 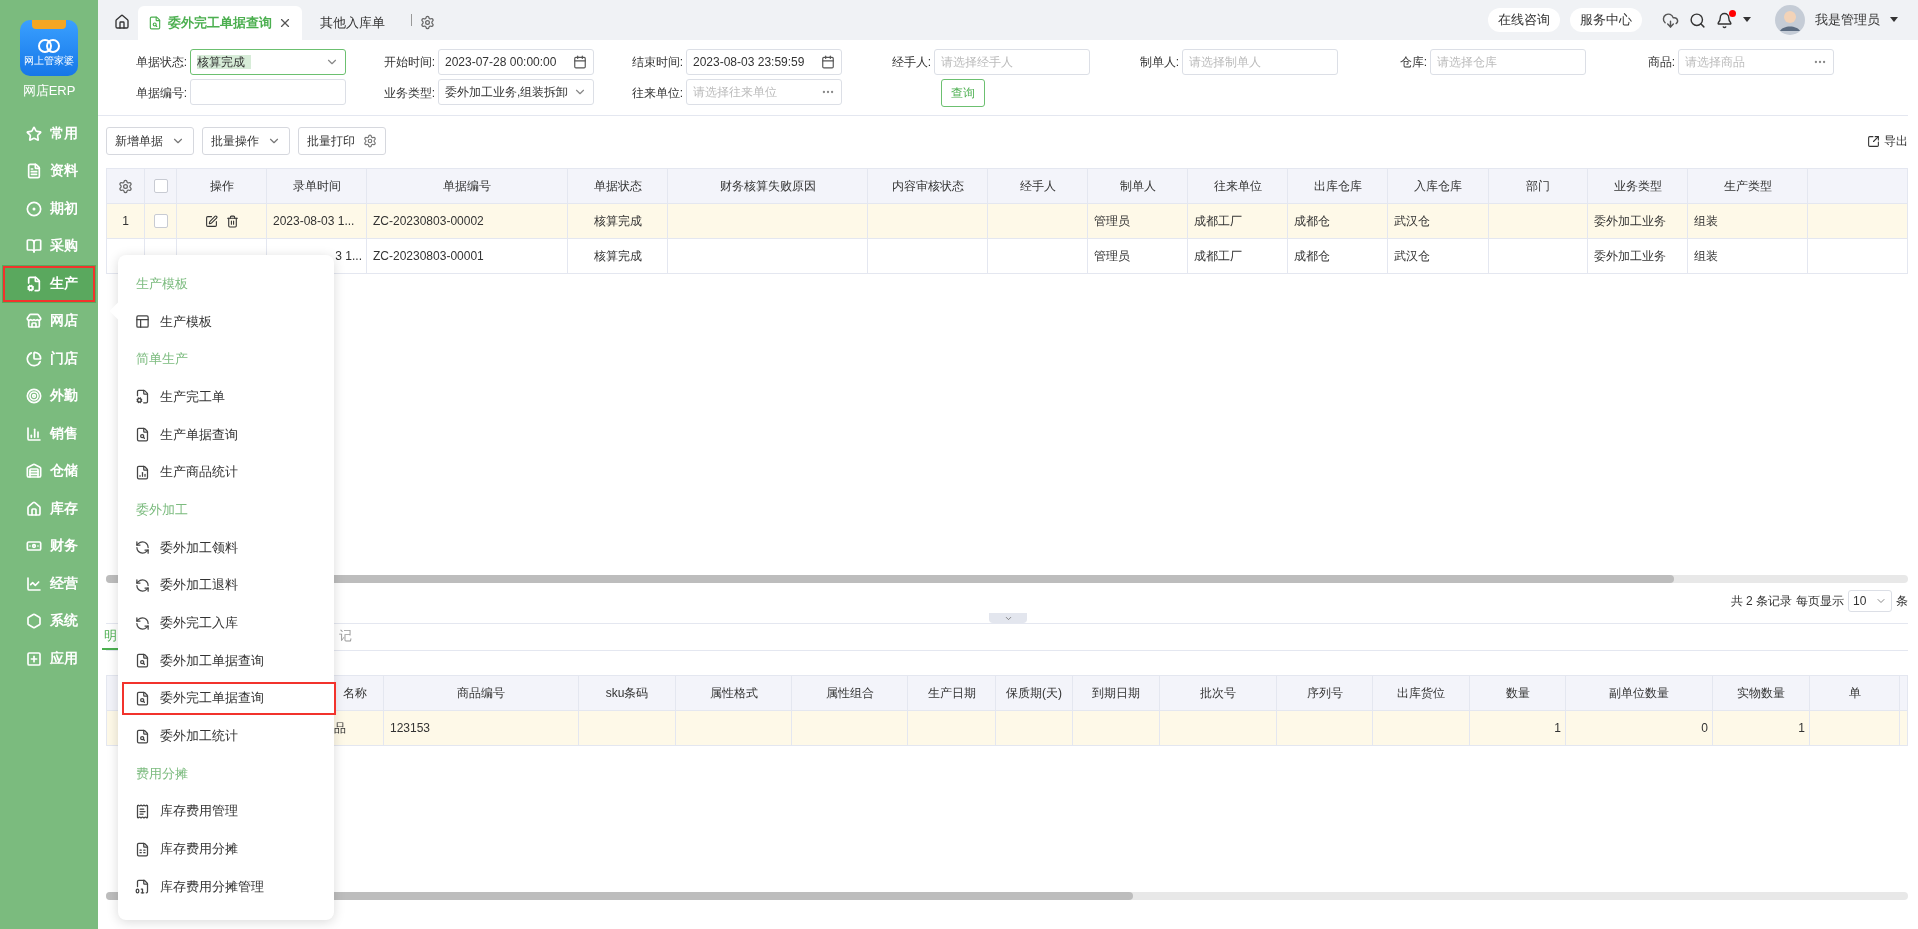 What do you see at coordinates (1715, 62) in the screenshot?
I see `placeholder-text: 请选择商品` at bounding box center [1715, 62].